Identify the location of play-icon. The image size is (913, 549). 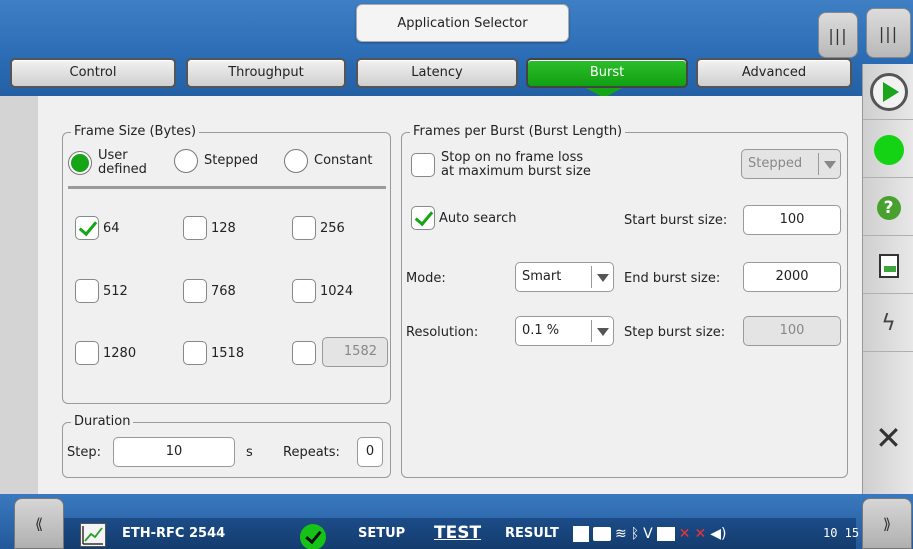
(888, 91).